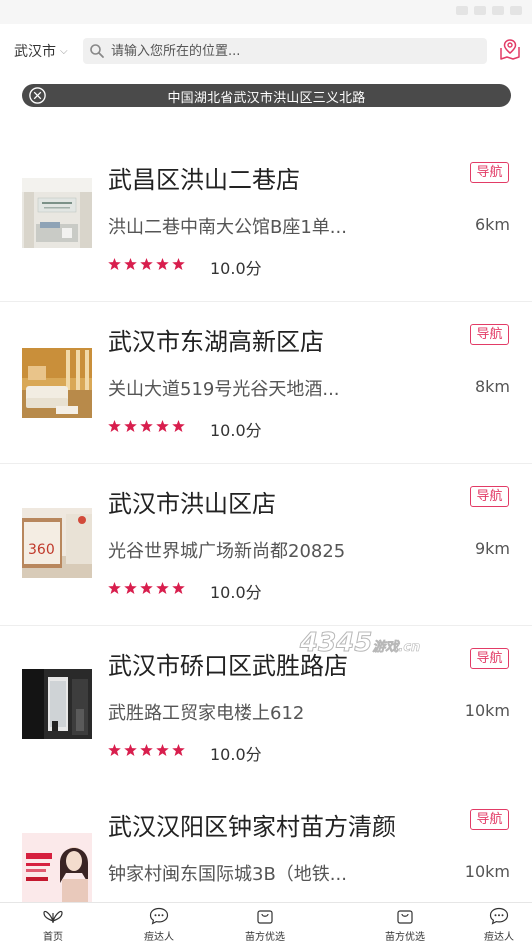 This screenshot has height=946, width=532. Describe the element at coordinates (510, 50) in the screenshot. I see `map-location-icon` at that location.